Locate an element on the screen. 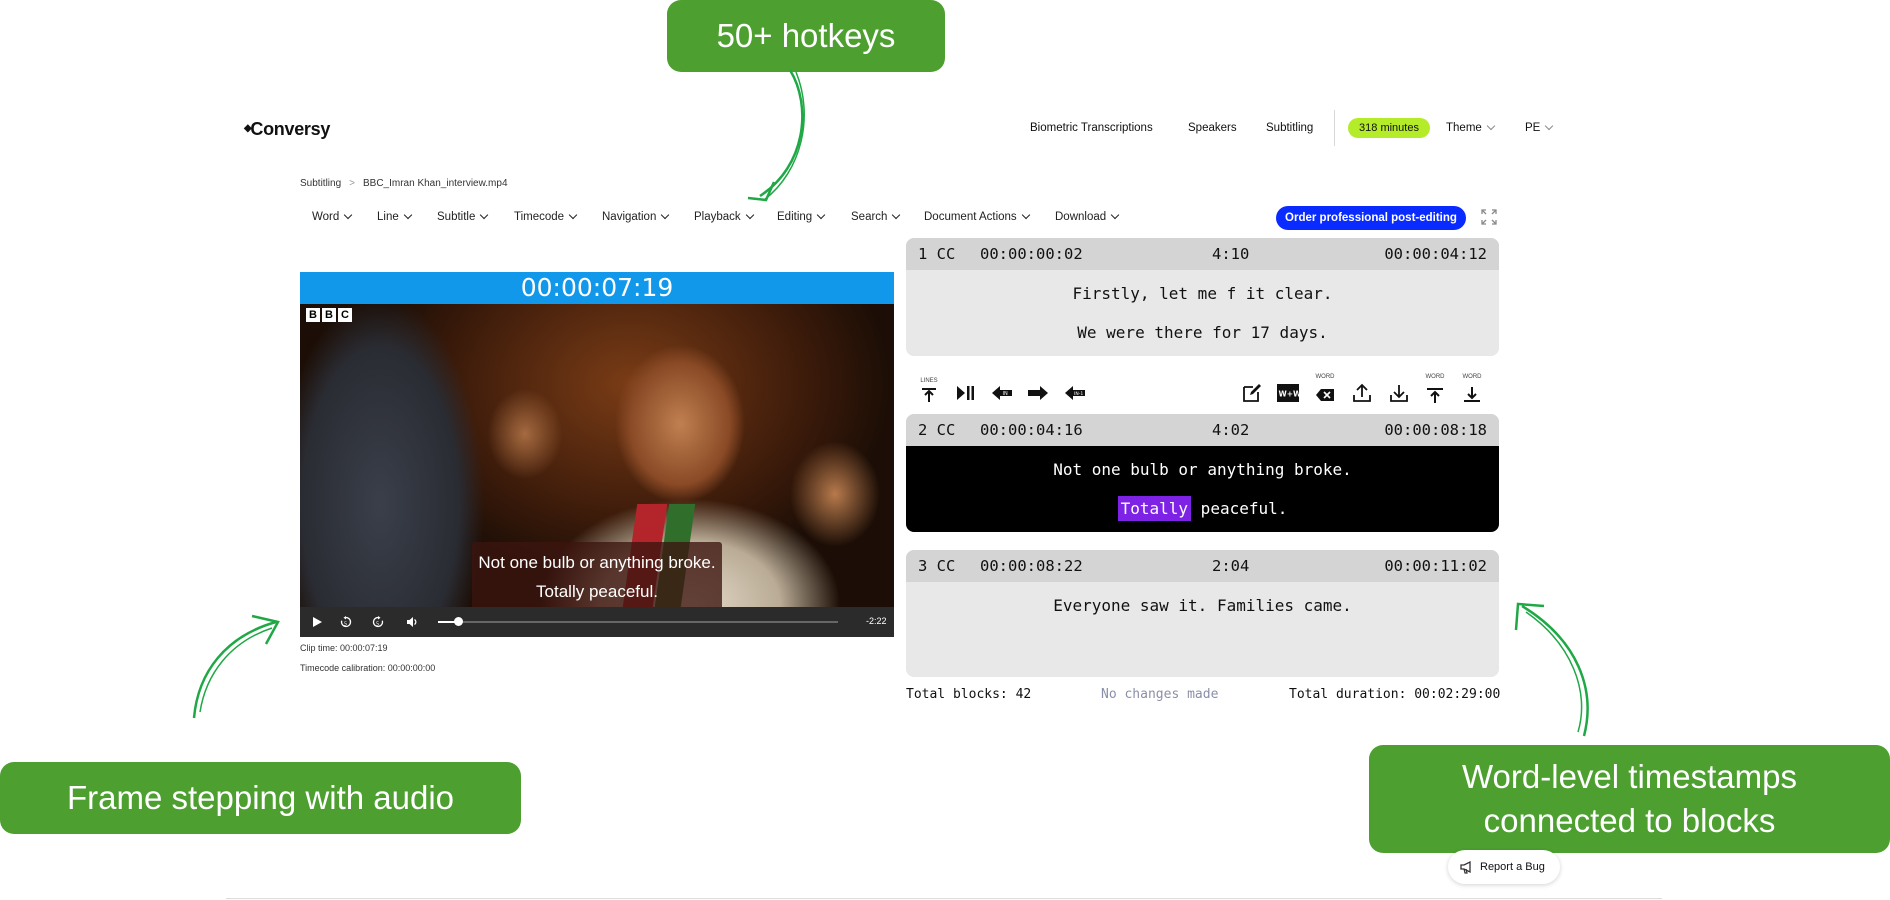  report-bug-label: Report a Bug is located at coordinates (1512, 867).